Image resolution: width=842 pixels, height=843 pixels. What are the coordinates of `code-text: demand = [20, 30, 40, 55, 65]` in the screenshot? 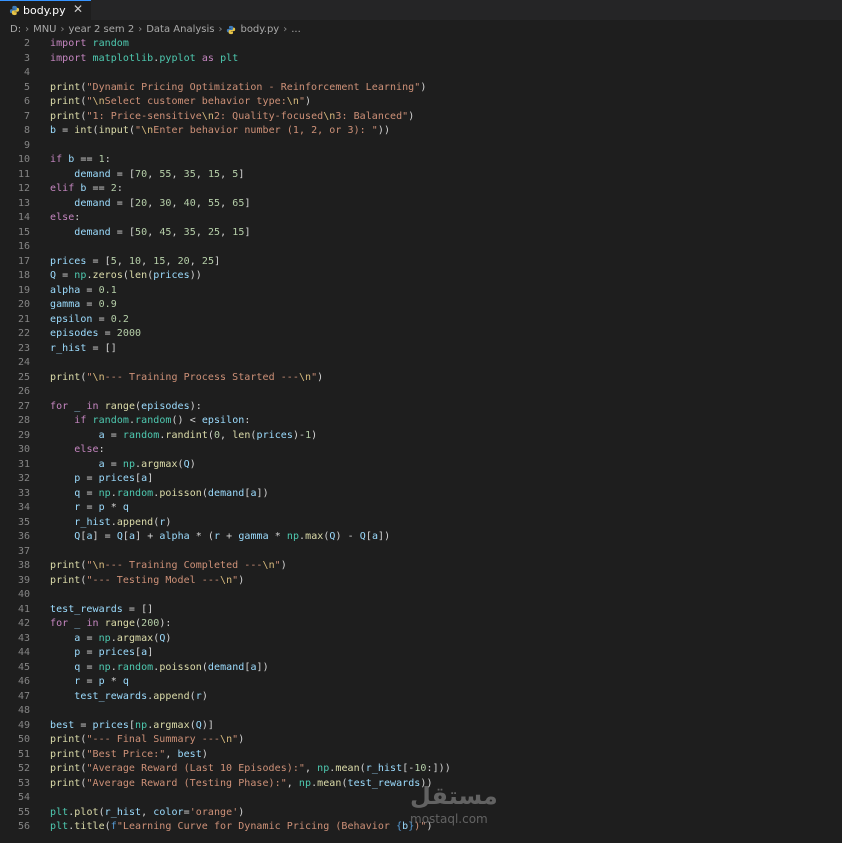 It's located at (162, 203).